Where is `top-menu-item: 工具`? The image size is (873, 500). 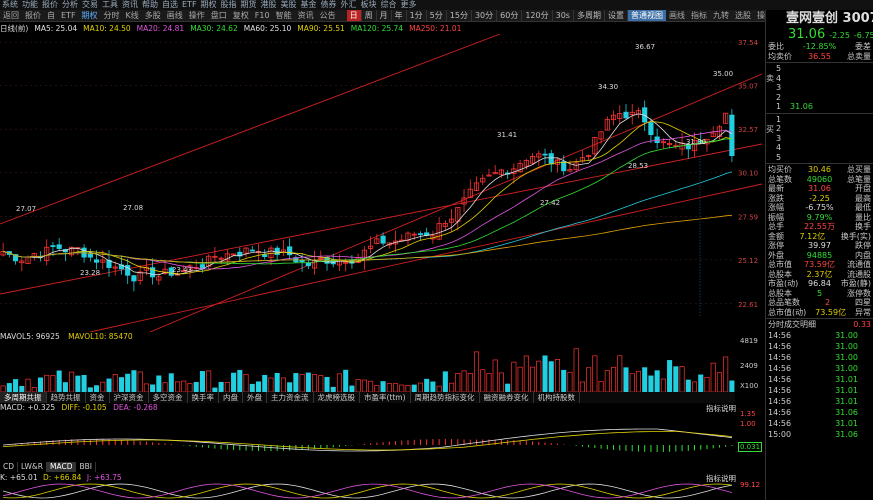
top-menu-item: 工具 is located at coordinates (110, 5).